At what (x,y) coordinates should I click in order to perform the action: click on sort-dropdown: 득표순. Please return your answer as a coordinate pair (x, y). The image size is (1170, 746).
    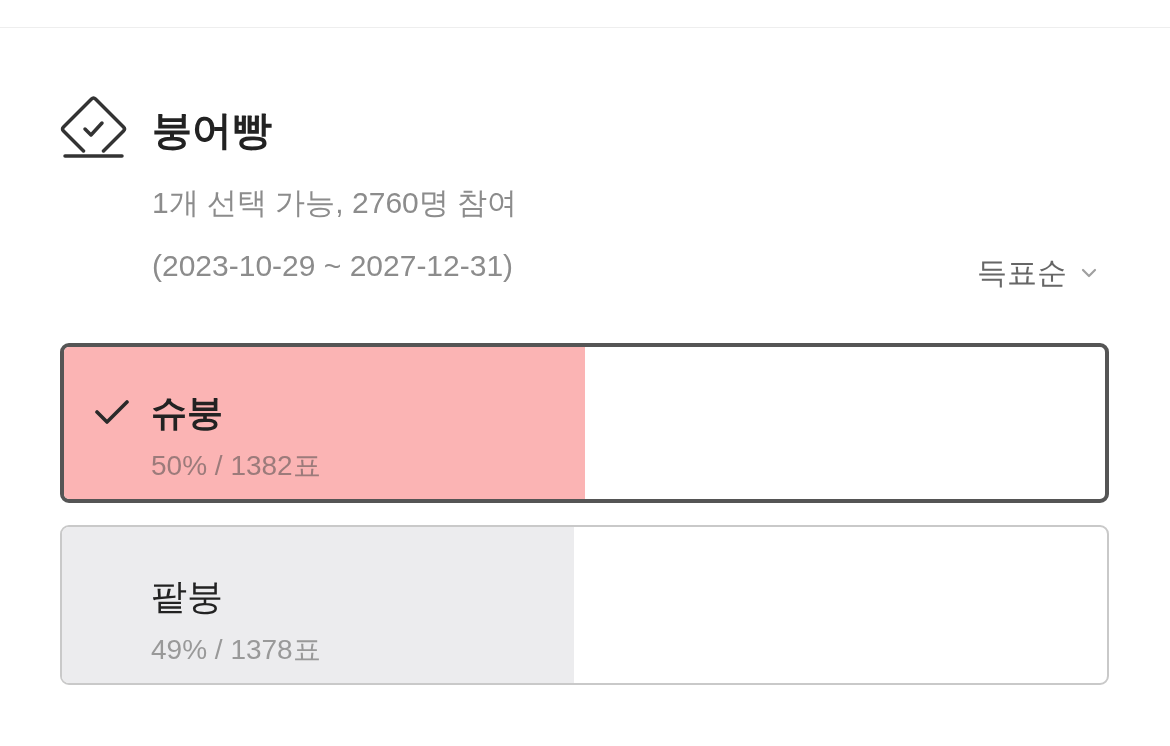
    Looking at the image, I should click on (1037, 273).